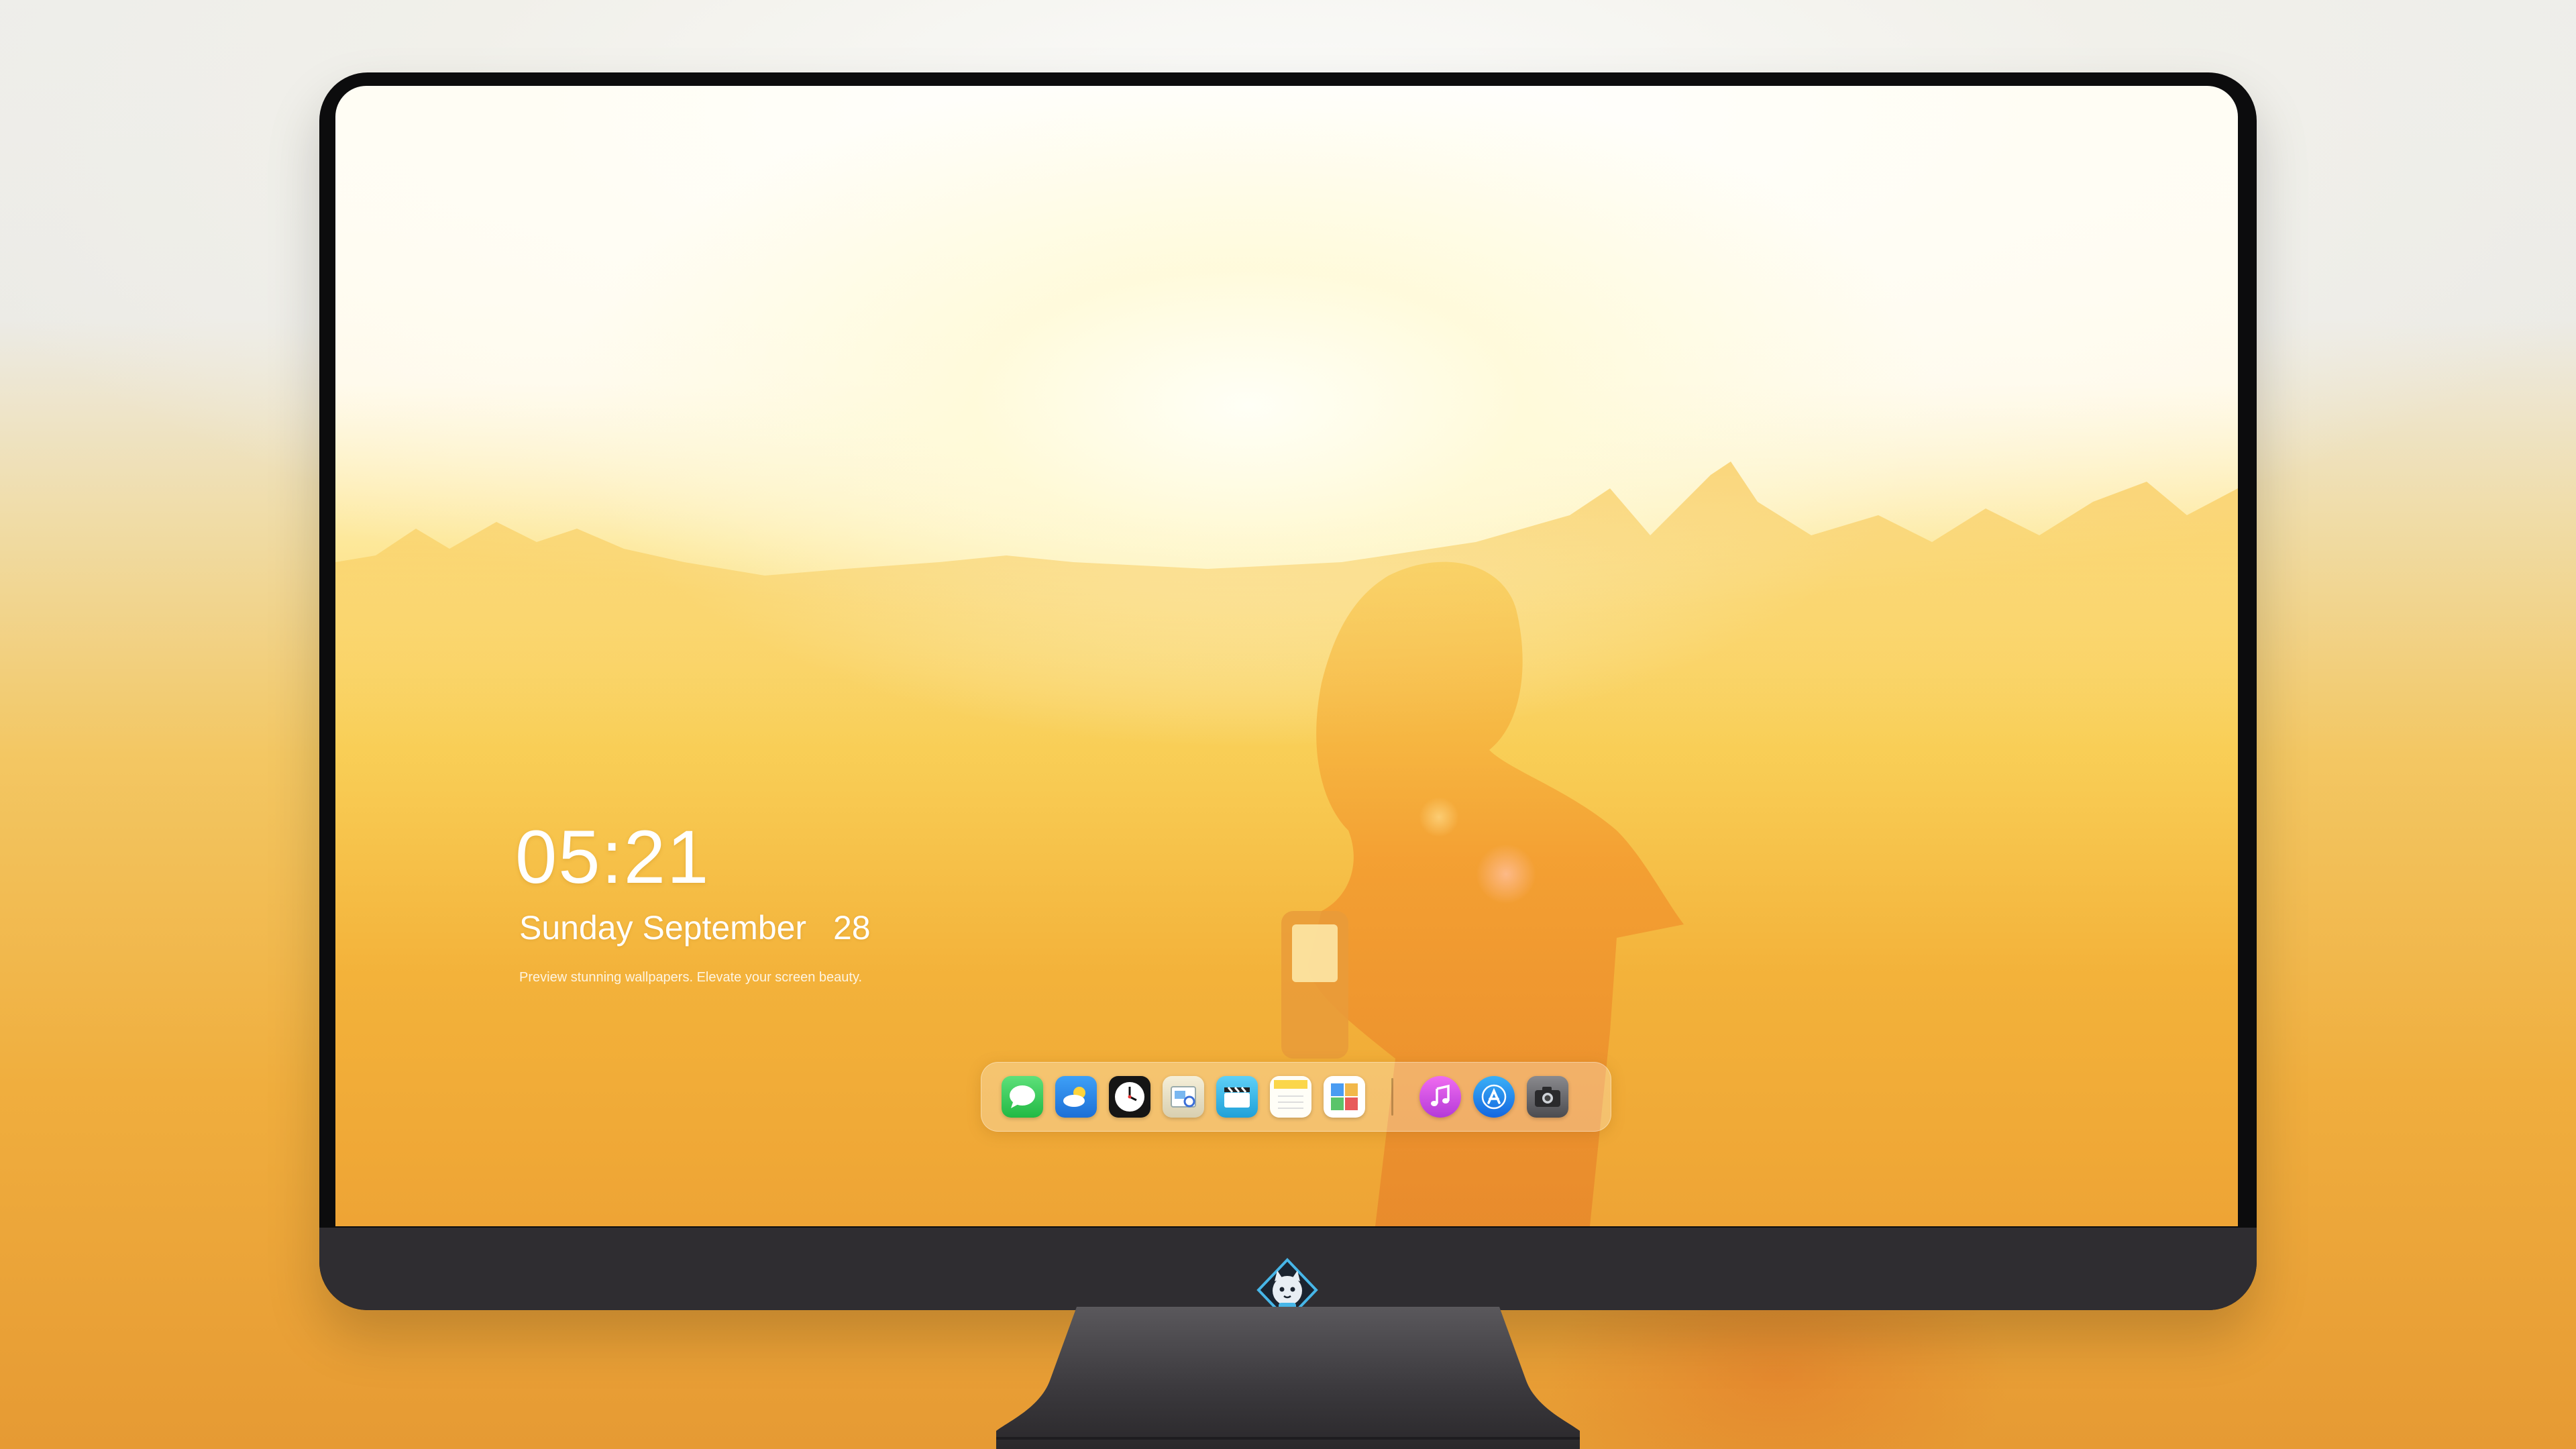 Image resolution: width=2576 pixels, height=1449 pixels. I want to click on photo-booth-icon, so click(1344, 1097).